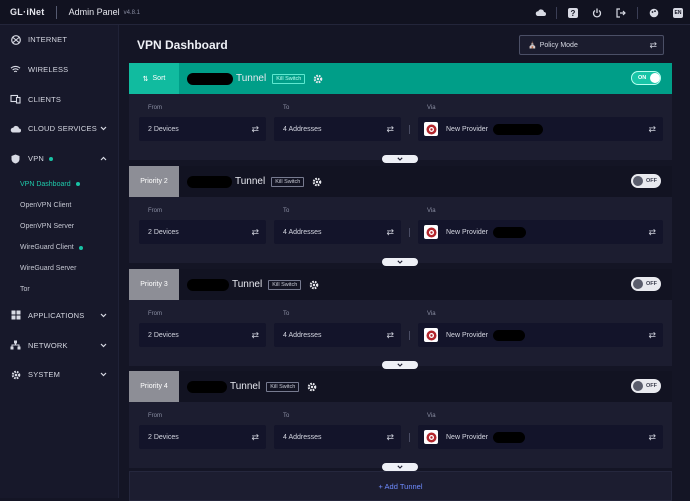 This screenshot has height=501, width=690. What do you see at coordinates (44, 375) in the screenshot?
I see `sidebar-item-label: SYSTEM` at bounding box center [44, 375].